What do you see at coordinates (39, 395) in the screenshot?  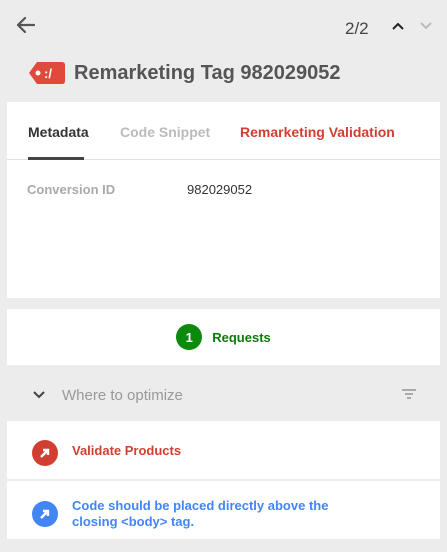 I see `expand-chevron-icon` at bounding box center [39, 395].